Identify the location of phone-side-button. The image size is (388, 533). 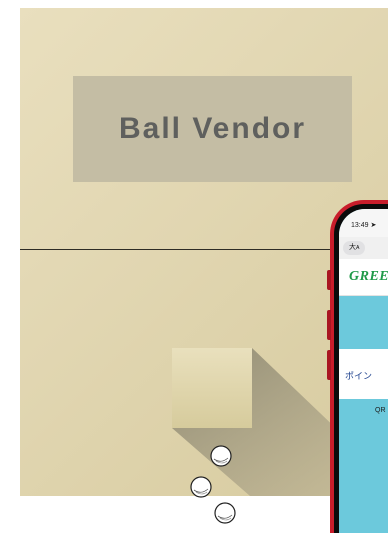
(329, 280).